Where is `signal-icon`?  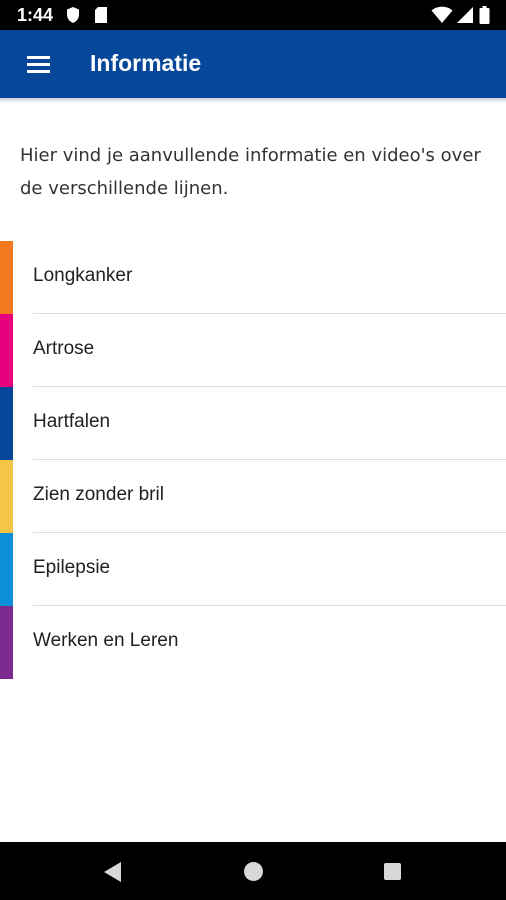 signal-icon is located at coordinates (465, 15).